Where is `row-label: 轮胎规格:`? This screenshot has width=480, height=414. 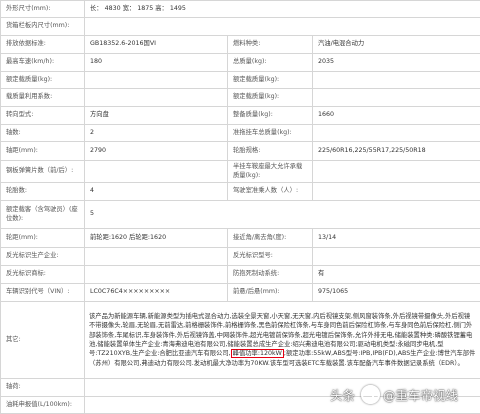 row-label: 轮胎规格: is located at coordinates (270, 151).